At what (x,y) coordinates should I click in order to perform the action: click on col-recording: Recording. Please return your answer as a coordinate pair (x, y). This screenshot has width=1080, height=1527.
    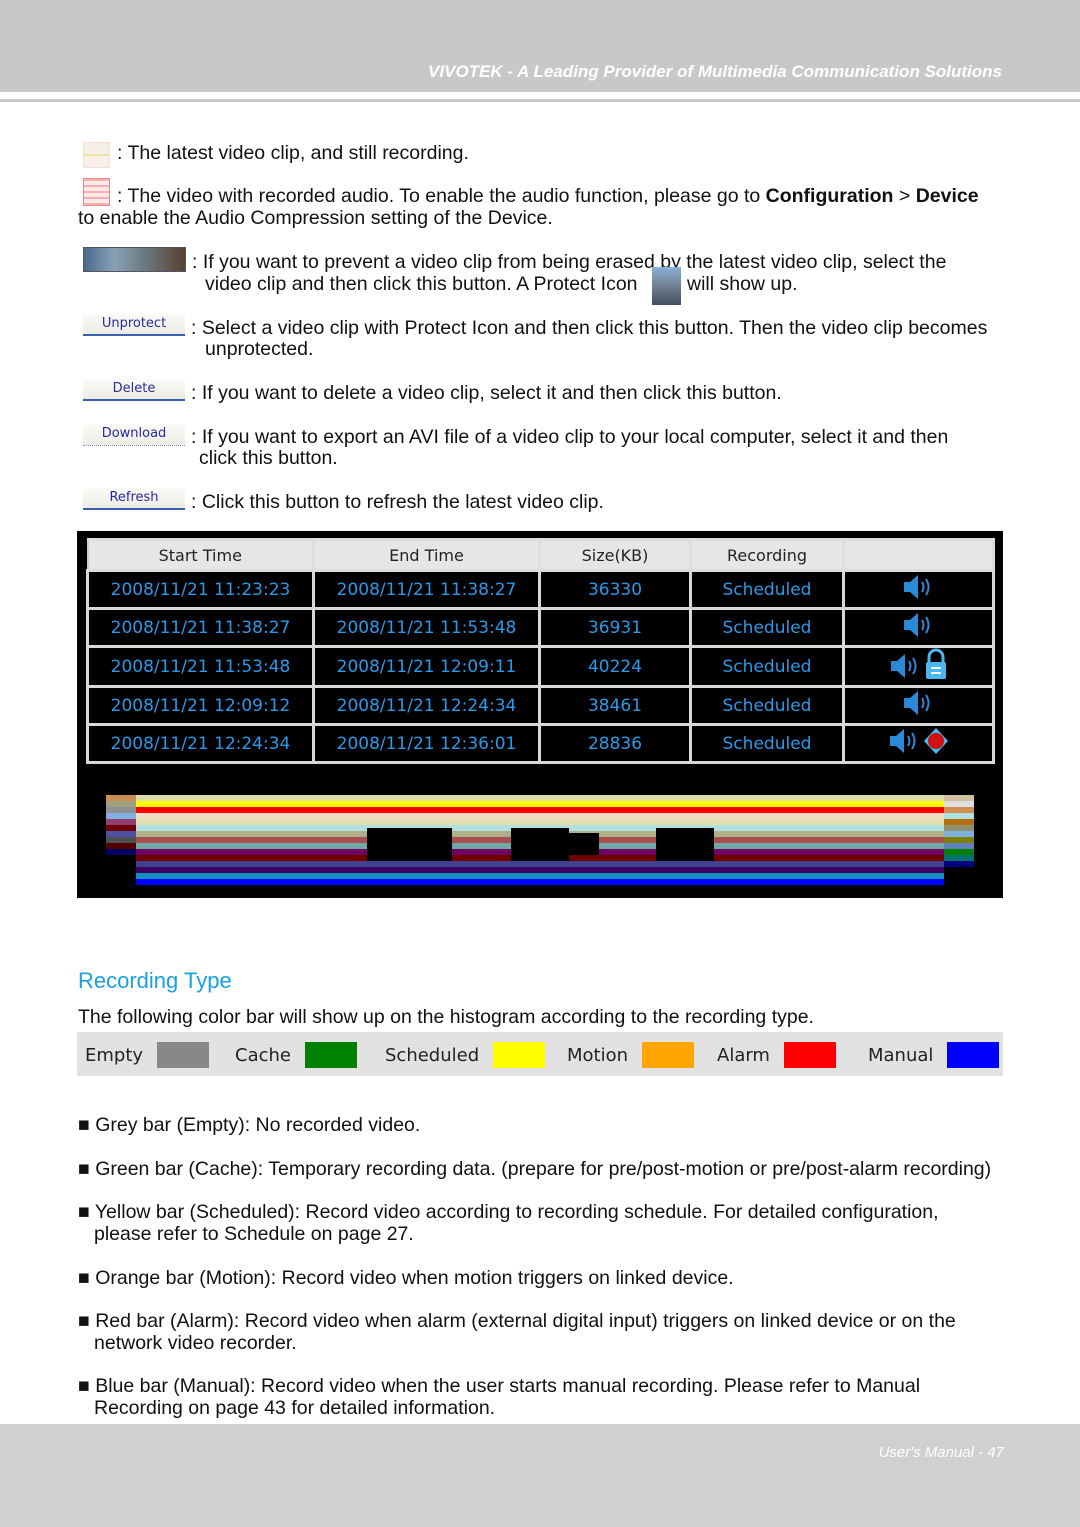
    Looking at the image, I should click on (767, 555).